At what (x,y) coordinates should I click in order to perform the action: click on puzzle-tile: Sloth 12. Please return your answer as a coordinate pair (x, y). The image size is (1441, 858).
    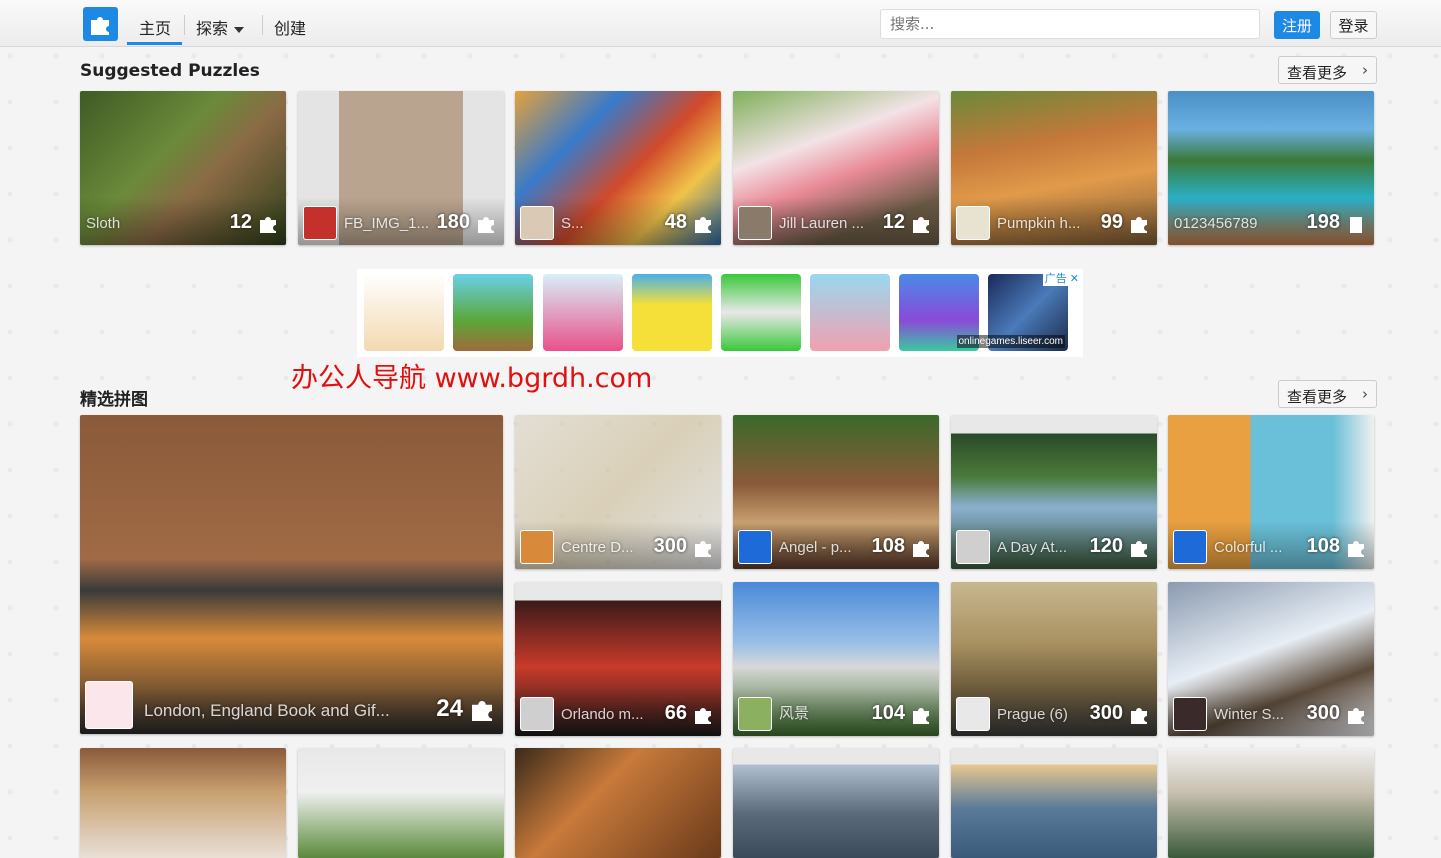
    Looking at the image, I should click on (183, 168).